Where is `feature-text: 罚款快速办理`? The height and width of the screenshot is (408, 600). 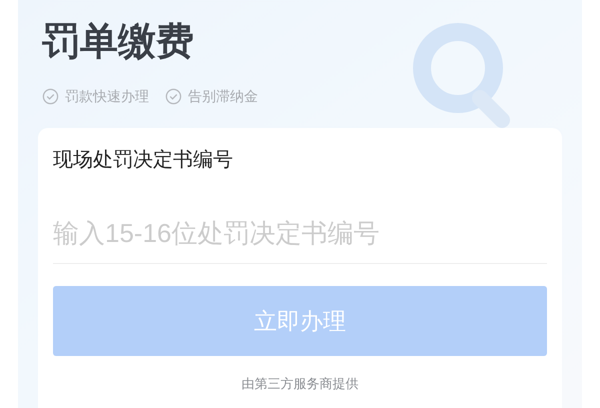 feature-text: 罚款快速办理 is located at coordinates (107, 96).